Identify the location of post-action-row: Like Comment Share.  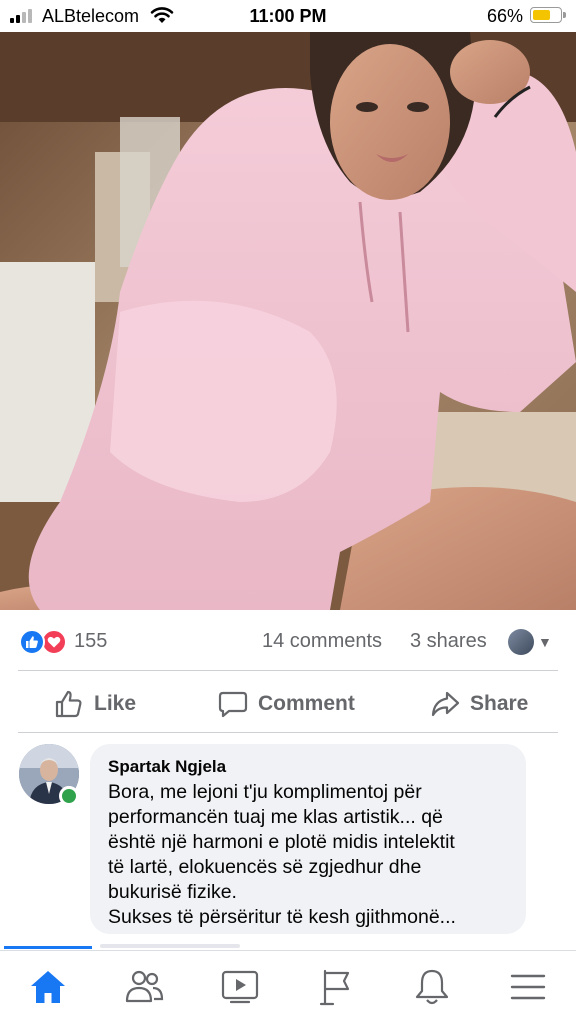
(288, 704).